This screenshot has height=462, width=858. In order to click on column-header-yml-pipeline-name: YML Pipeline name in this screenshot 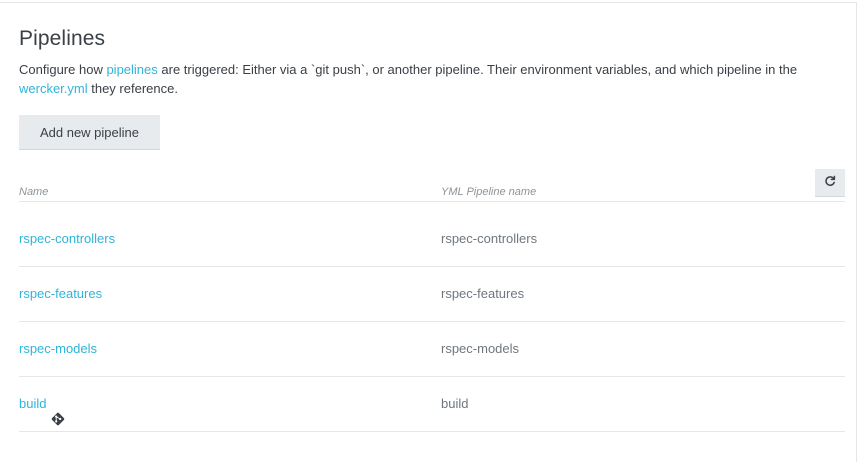, I will do `click(489, 192)`.